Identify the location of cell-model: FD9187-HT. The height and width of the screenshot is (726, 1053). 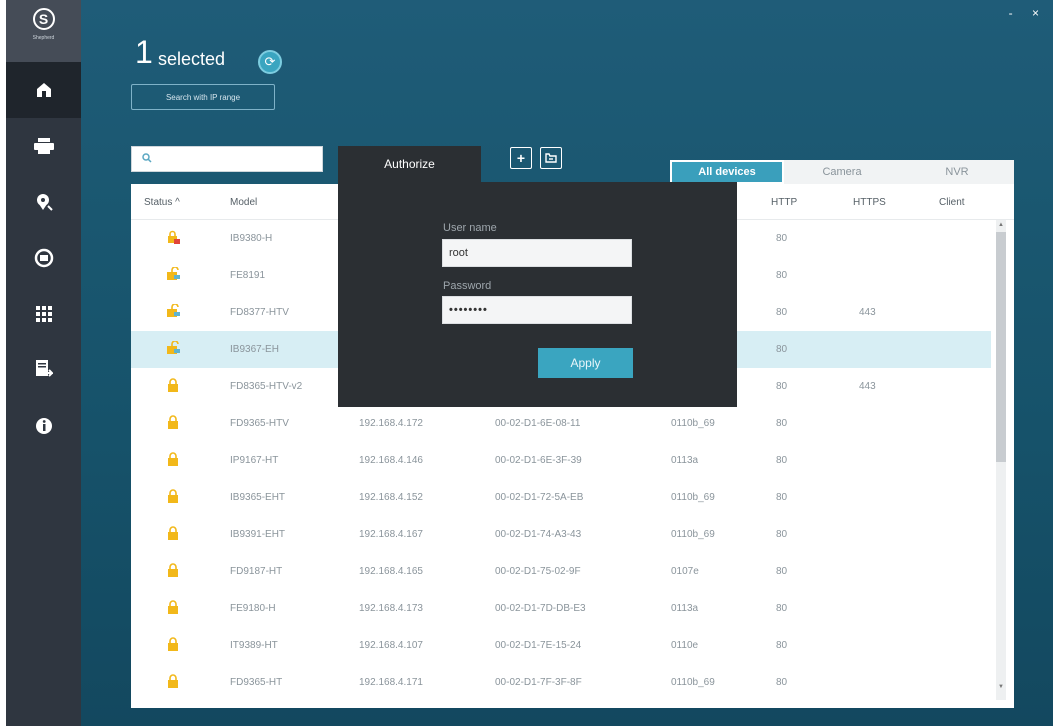
(256, 571).